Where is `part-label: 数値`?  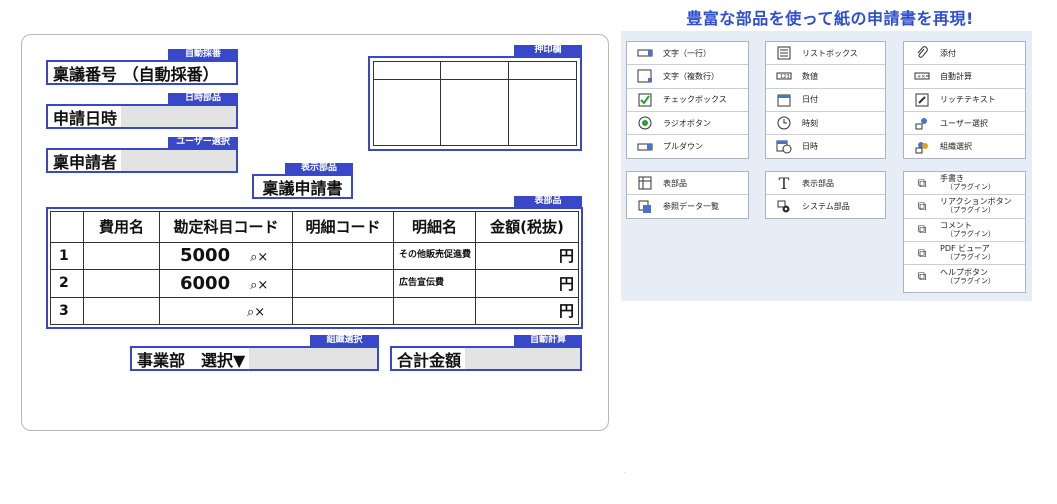
part-label: 数値 is located at coordinates (810, 76).